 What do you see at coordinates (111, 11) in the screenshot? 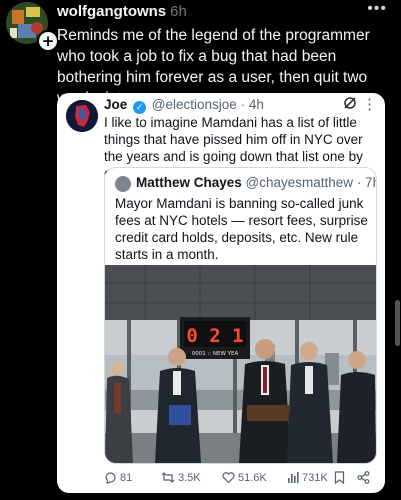
I see `username: wolfgangtowns` at bounding box center [111, 11].